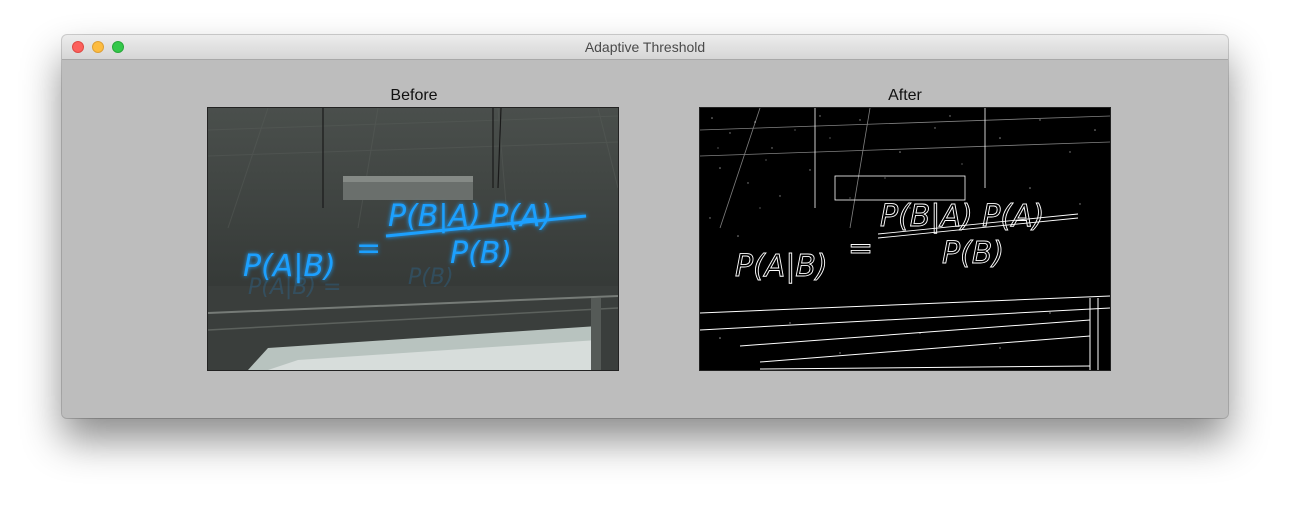 Image resolution: width=1290 pixels, height=508 pixels. Describe the element at coordinates (368, 248) in the screenshot. I see `formula-equals: =` at that location.